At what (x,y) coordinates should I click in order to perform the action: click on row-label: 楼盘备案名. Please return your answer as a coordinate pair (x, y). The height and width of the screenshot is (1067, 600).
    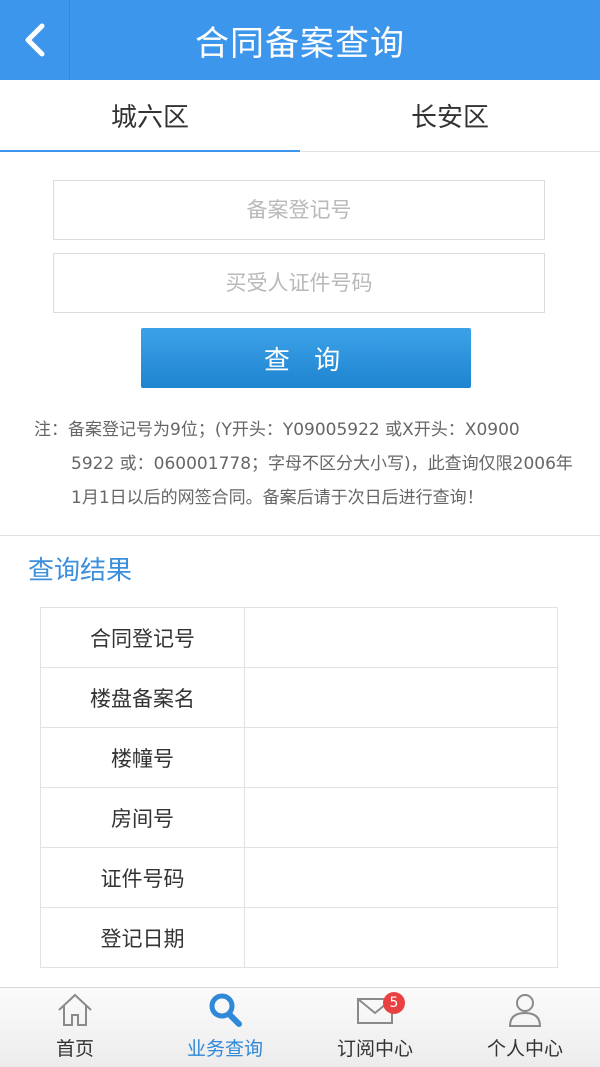
    Looking at the image, I should click on (142, 697).